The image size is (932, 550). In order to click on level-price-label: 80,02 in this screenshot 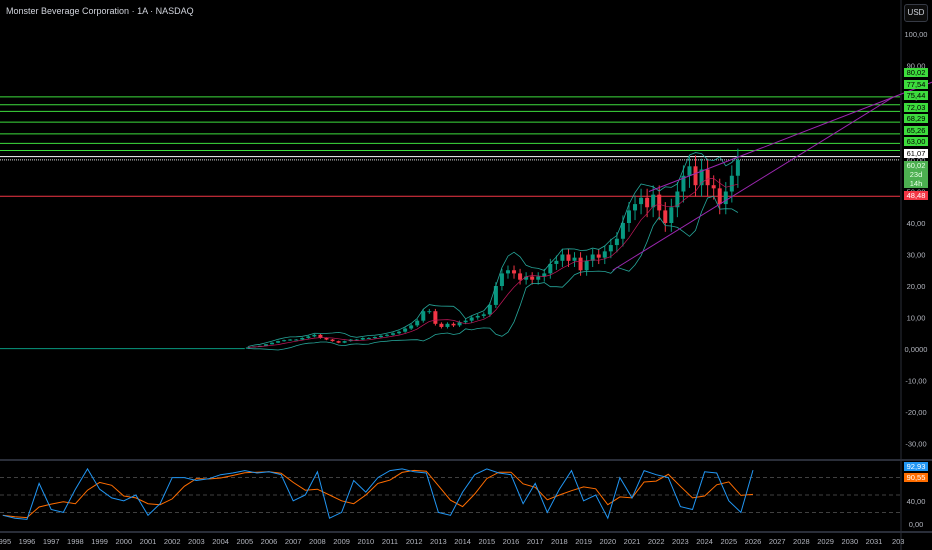, I will do `click(916, 72)`.